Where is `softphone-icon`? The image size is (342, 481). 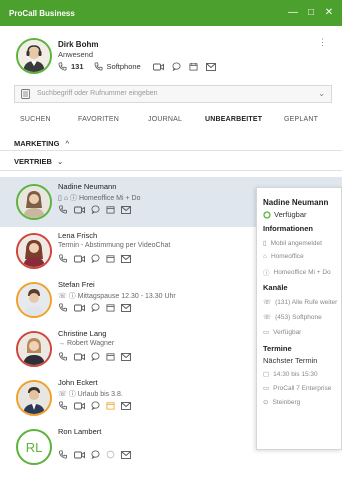
softphone-icon is located at coordinates (98, 66).